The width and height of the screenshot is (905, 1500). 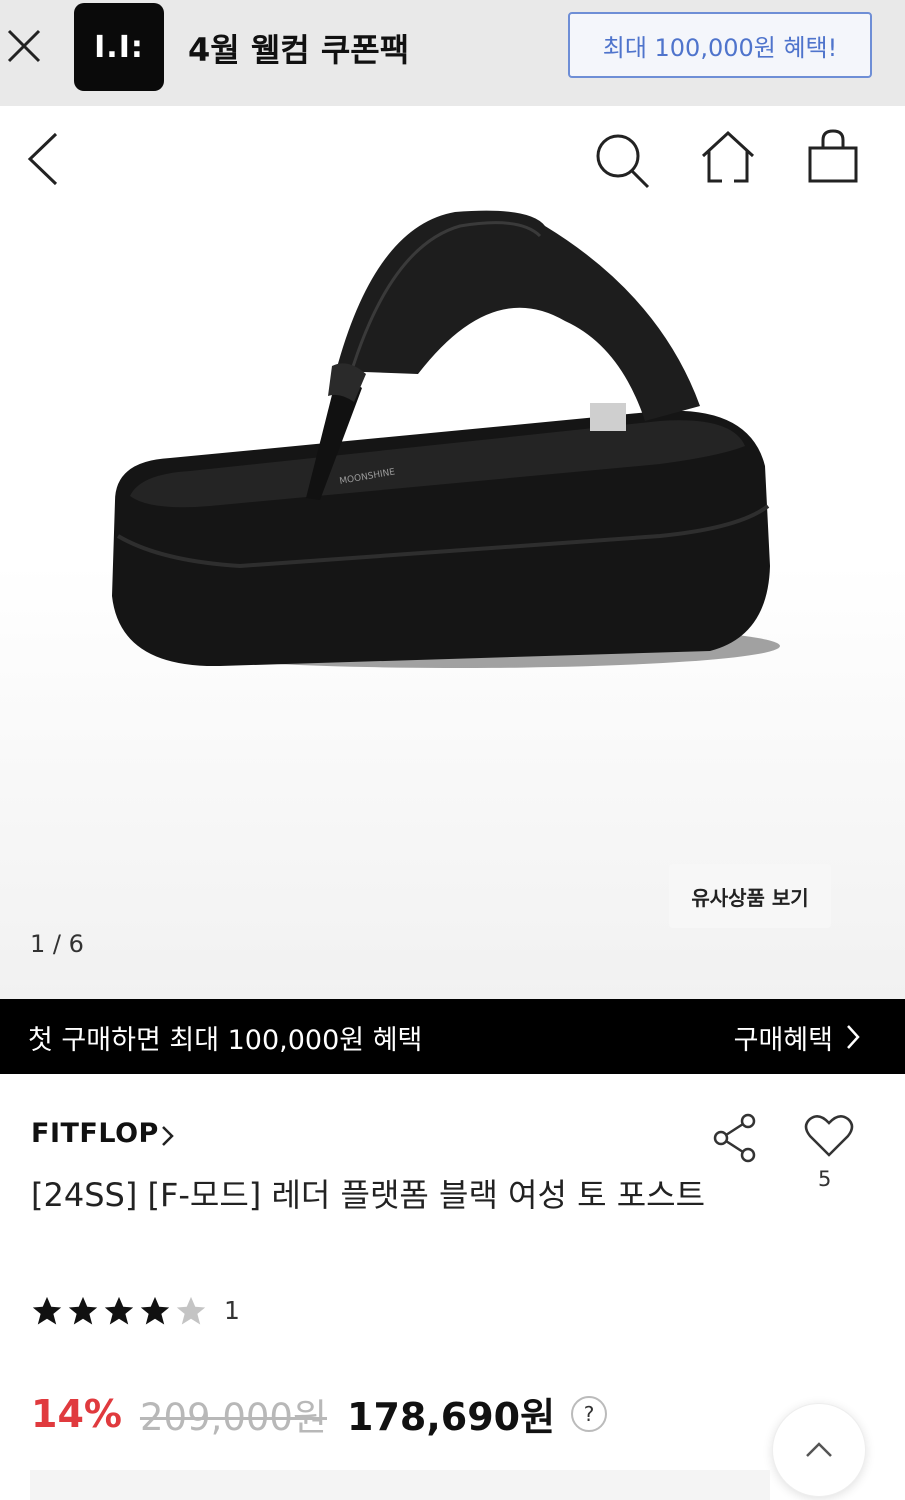 I want to click on home-icon, so click(x=728, y=157).